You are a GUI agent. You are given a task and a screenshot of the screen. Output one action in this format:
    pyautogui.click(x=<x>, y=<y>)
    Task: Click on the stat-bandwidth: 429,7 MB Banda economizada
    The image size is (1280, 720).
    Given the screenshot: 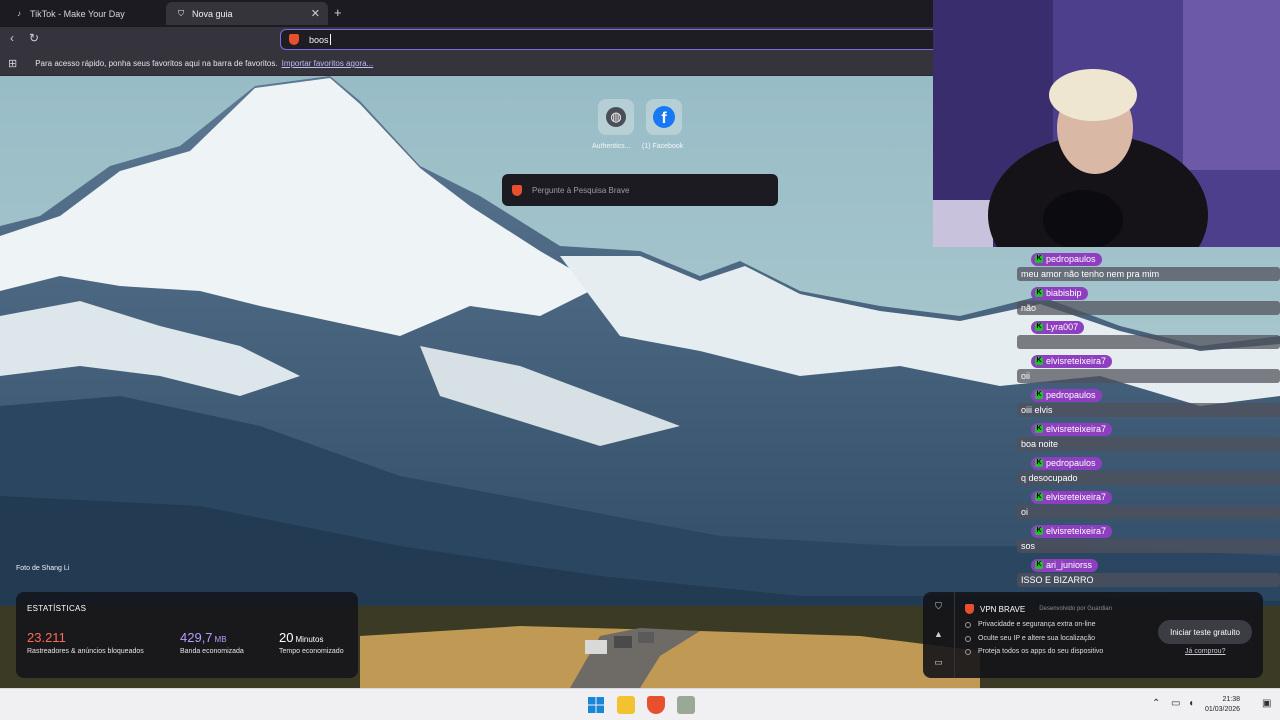 What is the action you would take?
    pyautogui.click(x=212, y=642)
    